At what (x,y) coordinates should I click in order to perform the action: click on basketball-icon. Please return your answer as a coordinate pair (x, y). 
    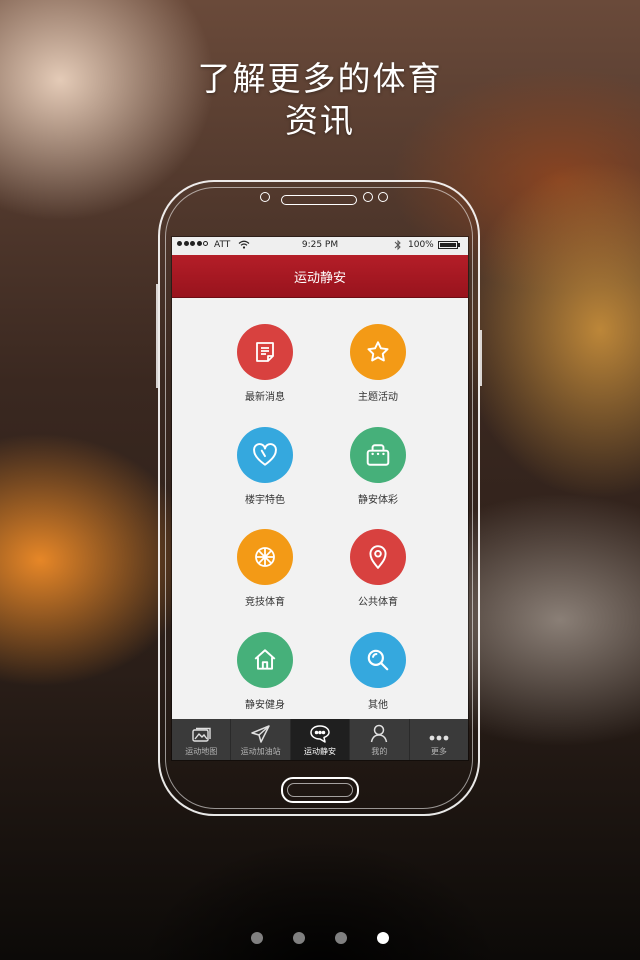
    Looking at the image, I should click on (265, 557).